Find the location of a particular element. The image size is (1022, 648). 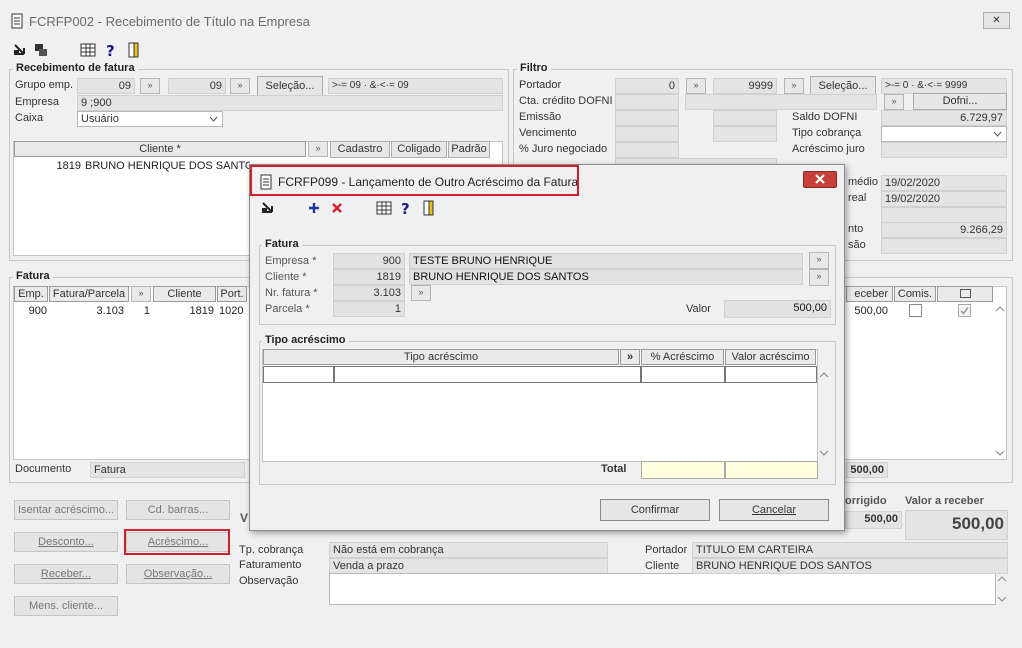

dialog-parcela-field: 1 is located at coordinates (369, 309).